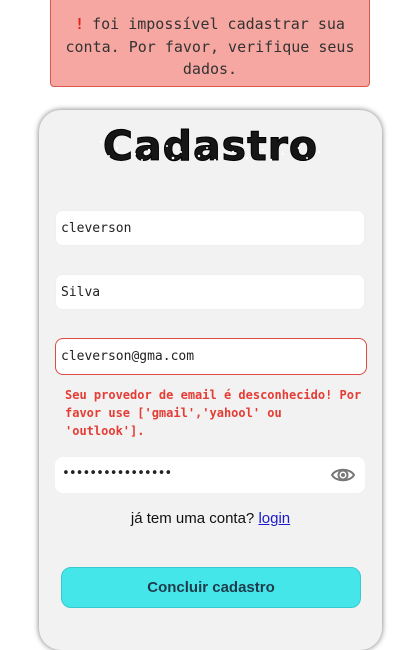 The image size is (419, 650). I want to click on login-prompt: já tem uma conta?, so click(192, 518).